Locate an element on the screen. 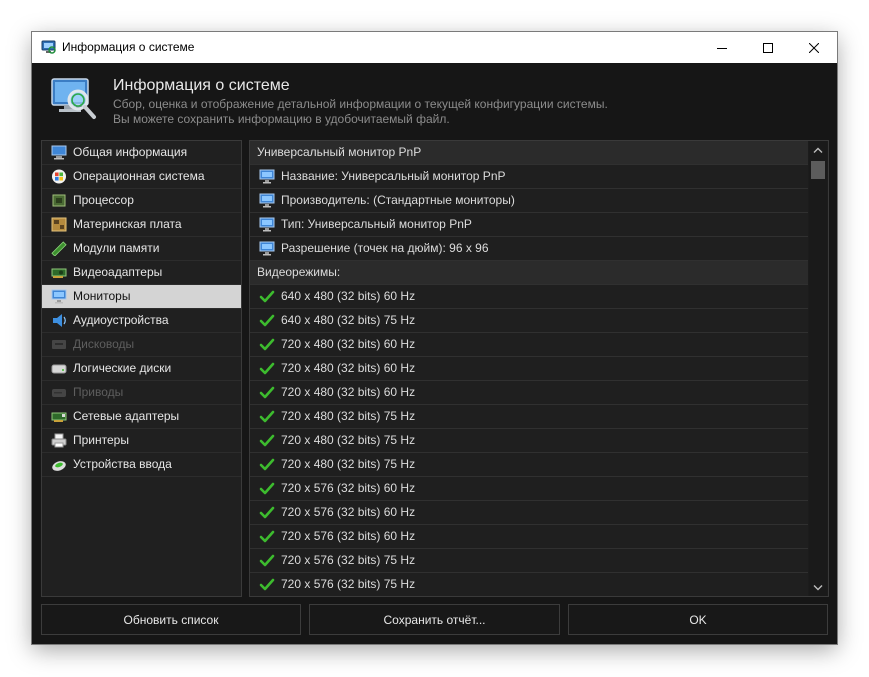 The image size is (869, 677). cpu-icon is located at coordinates (59, 200).